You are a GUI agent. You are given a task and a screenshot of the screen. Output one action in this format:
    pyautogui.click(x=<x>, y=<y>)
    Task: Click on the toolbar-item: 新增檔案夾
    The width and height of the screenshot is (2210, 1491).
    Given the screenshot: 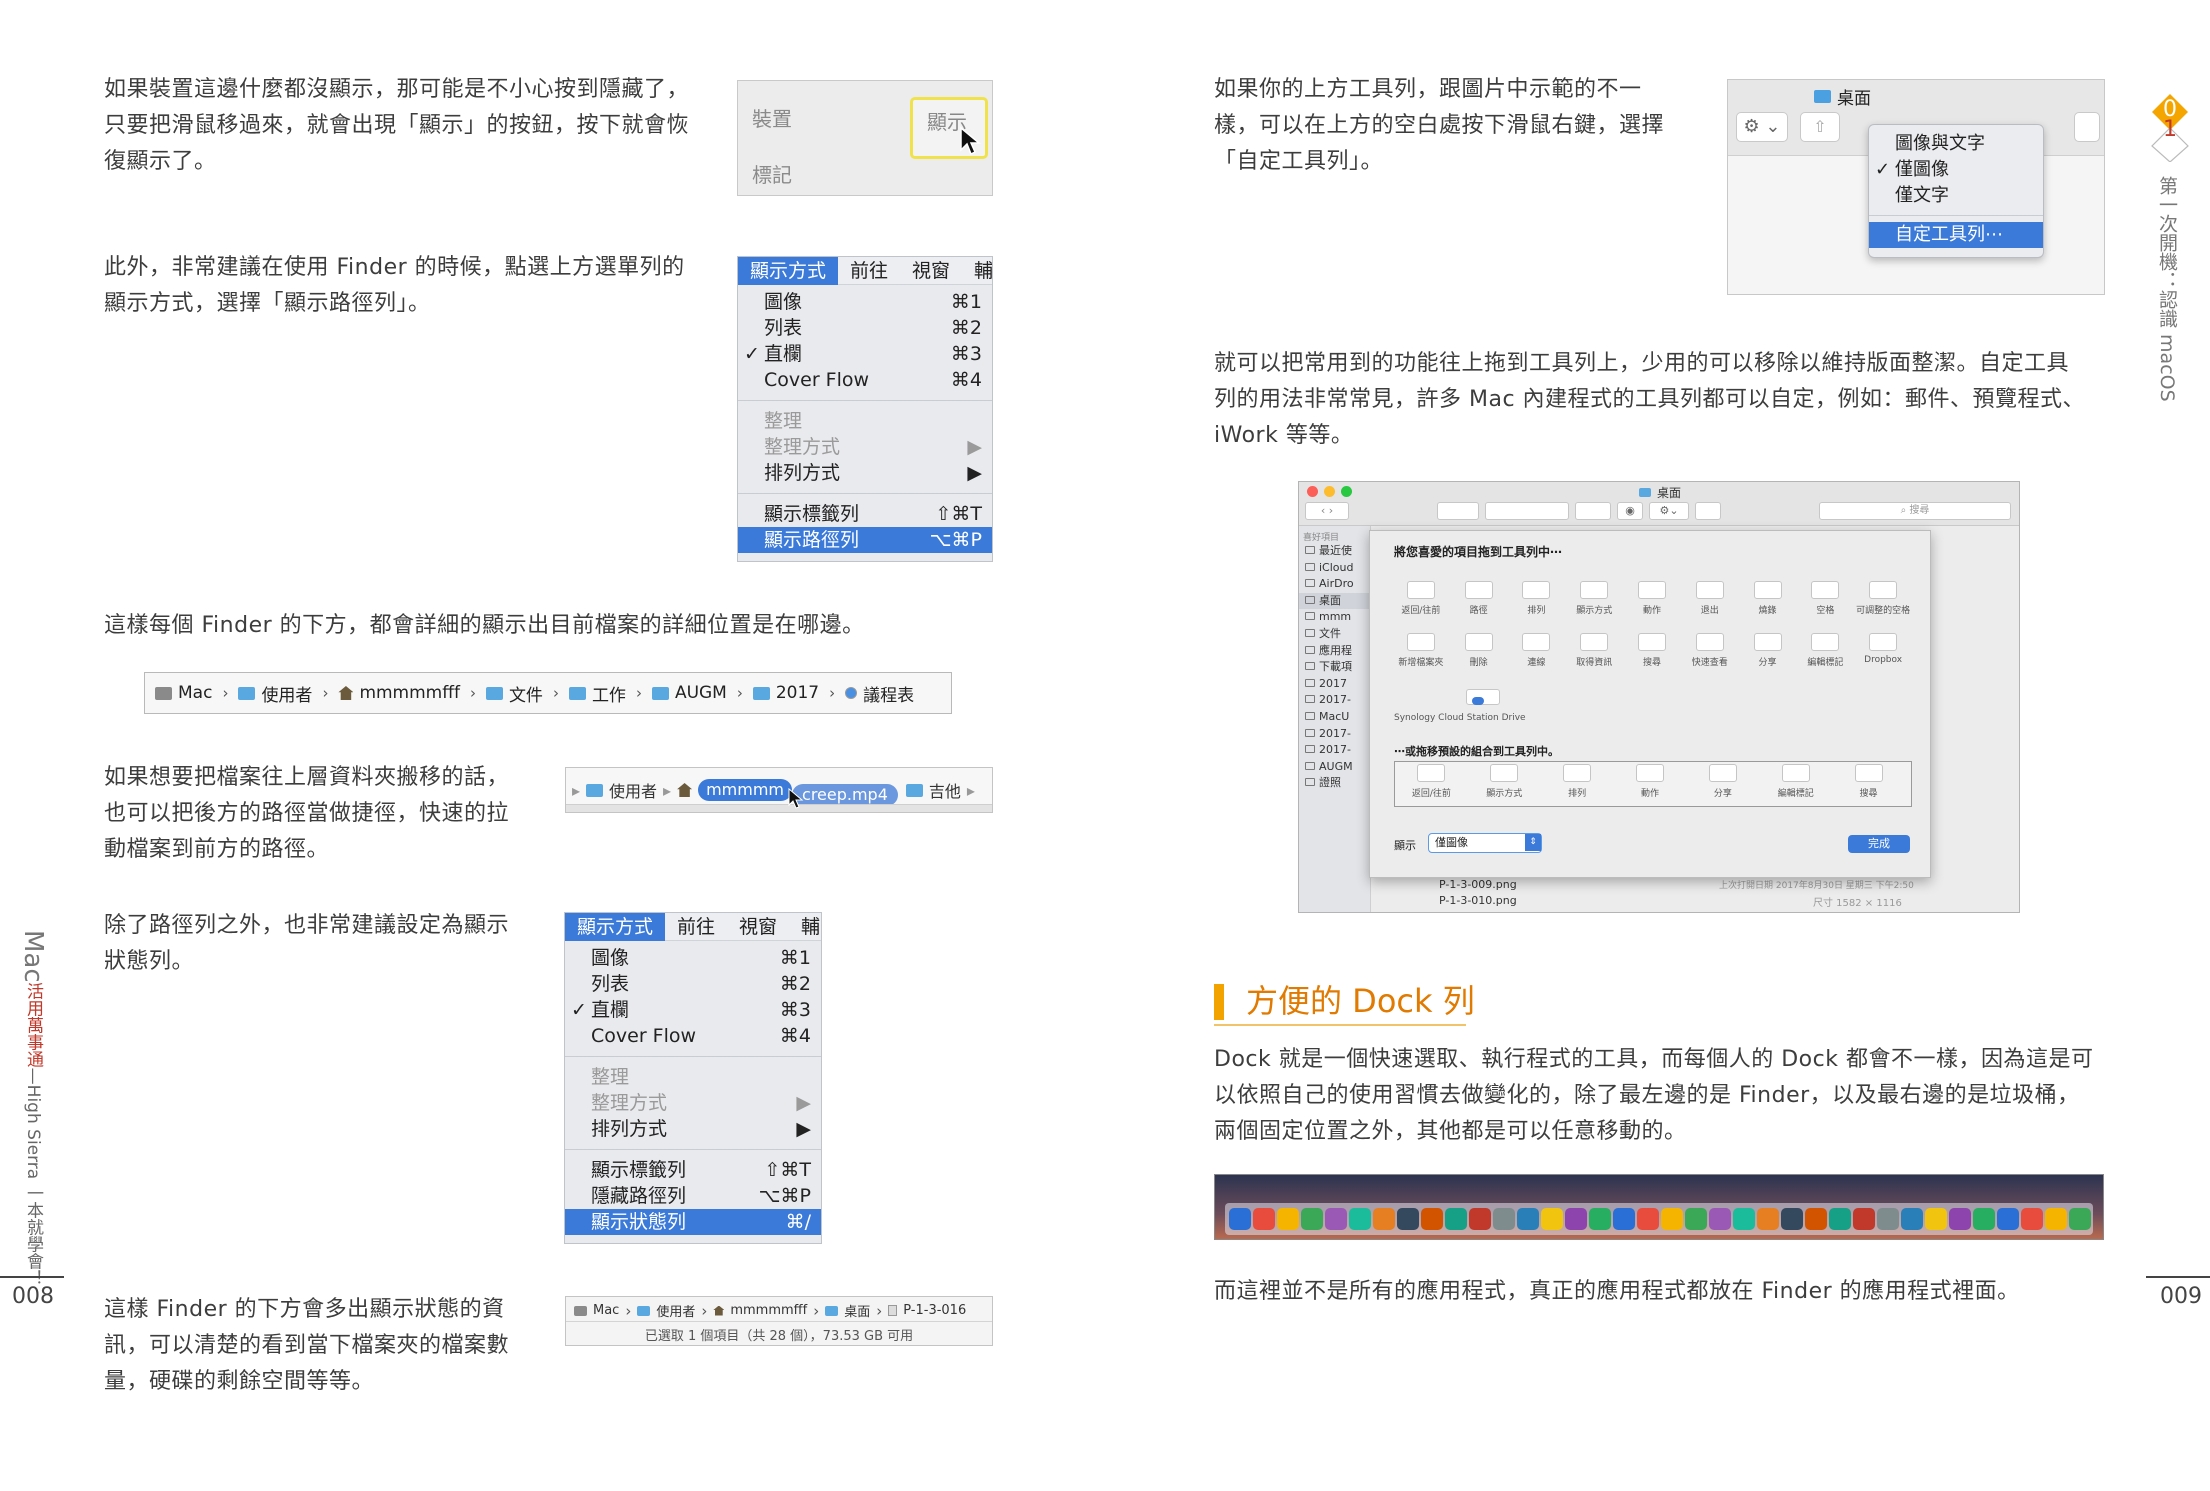 What is the action you would take?
    pyautogui.click(x=1421, y=650)
    